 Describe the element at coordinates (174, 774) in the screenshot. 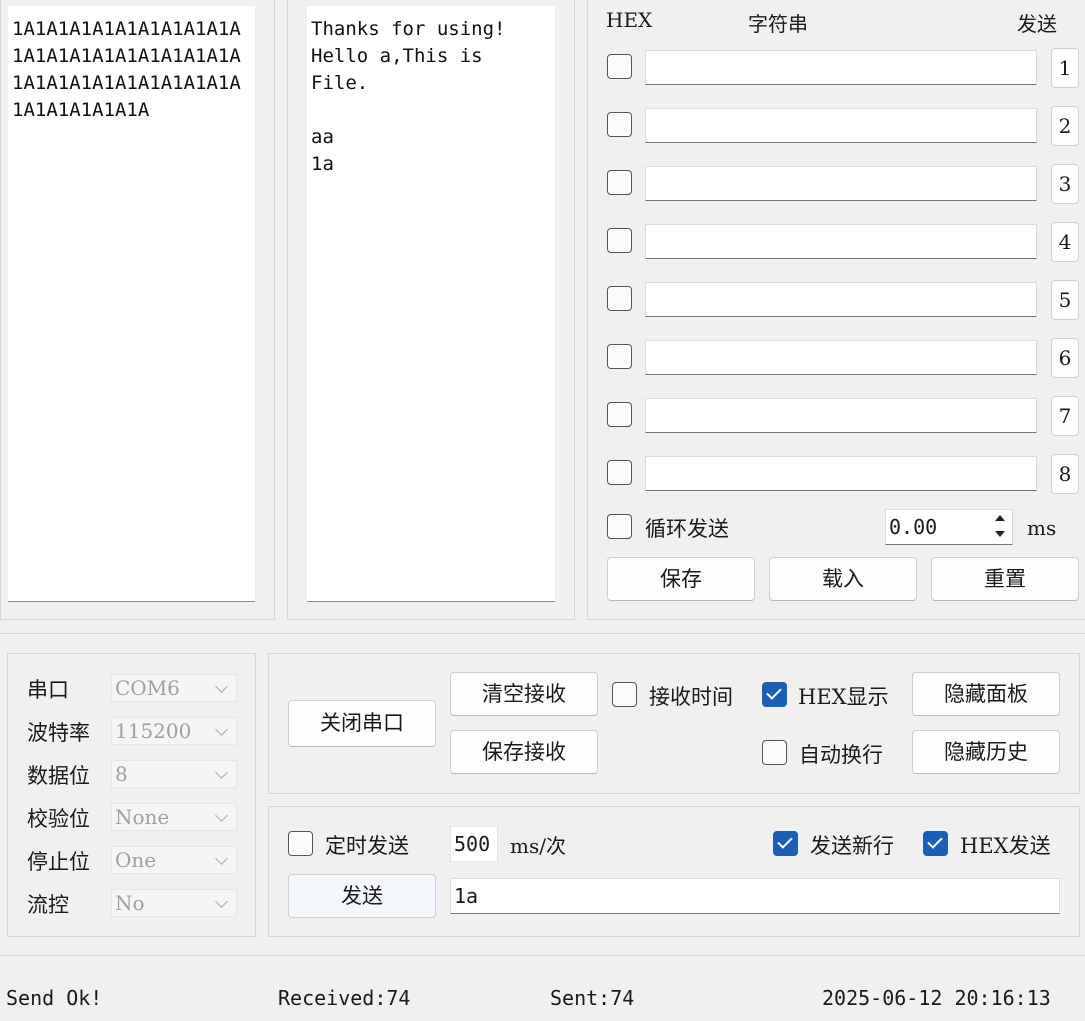

I see `databits-select: 8` at that location.